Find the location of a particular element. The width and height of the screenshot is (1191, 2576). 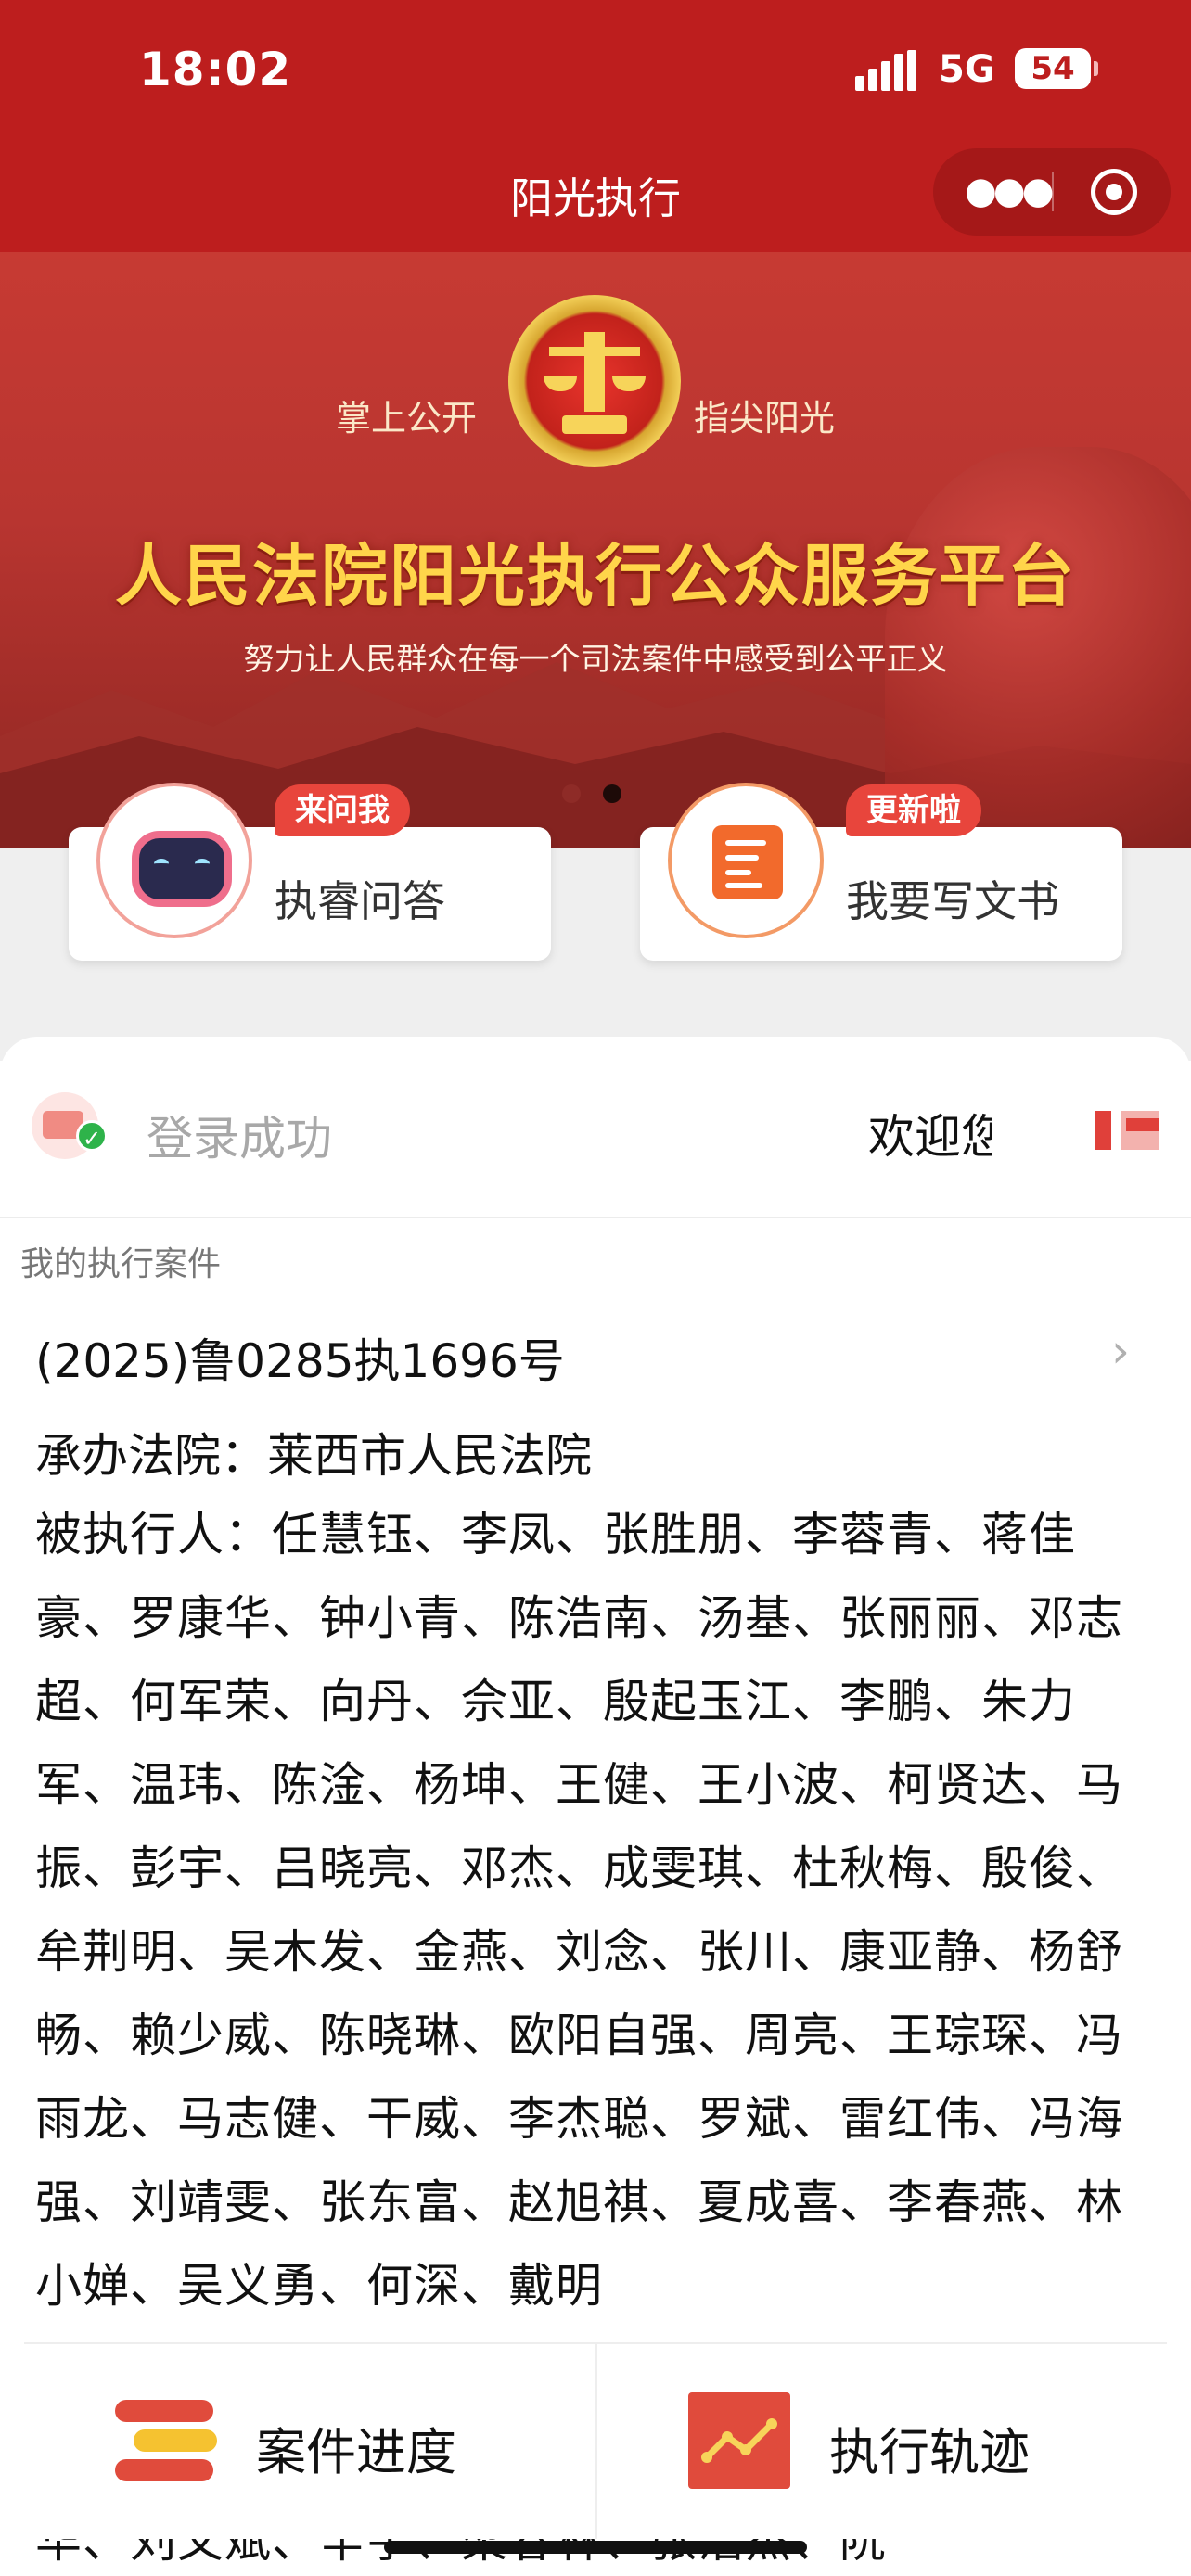

network-type: 5G is located at coordinates (967, 69).